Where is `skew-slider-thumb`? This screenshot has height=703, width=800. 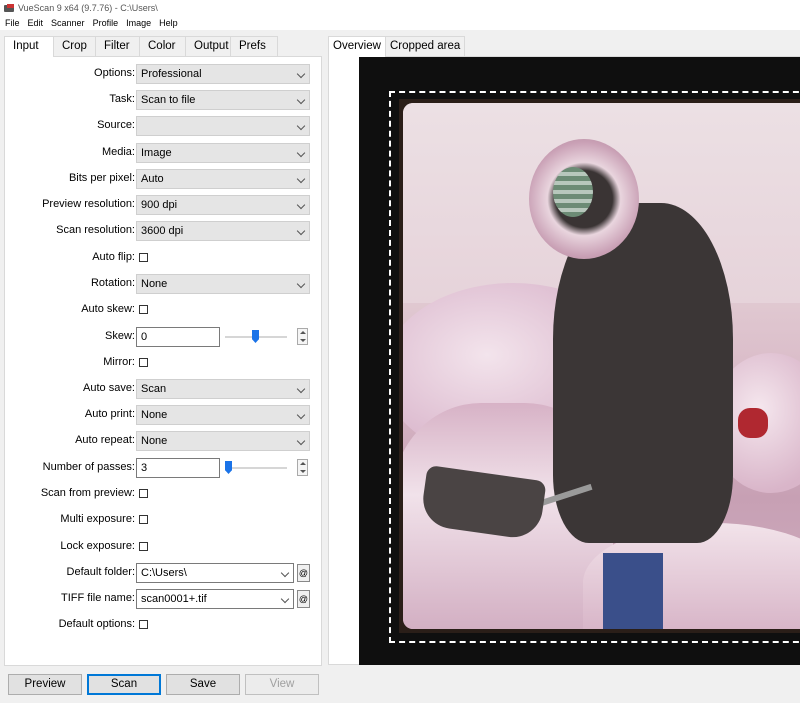 skew-slider-thumb is located at coordinates (255, 336).